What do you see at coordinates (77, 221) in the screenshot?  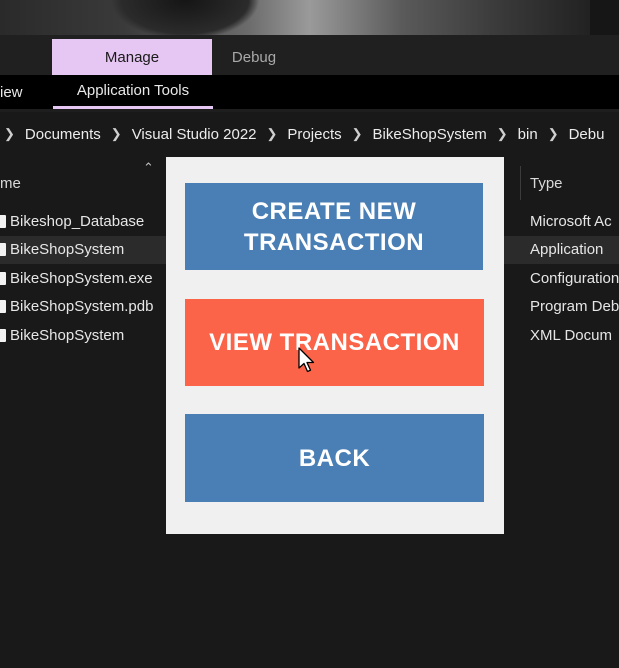 I see `file-name: Bikeshop_Database` at bounding box center [77, 221].